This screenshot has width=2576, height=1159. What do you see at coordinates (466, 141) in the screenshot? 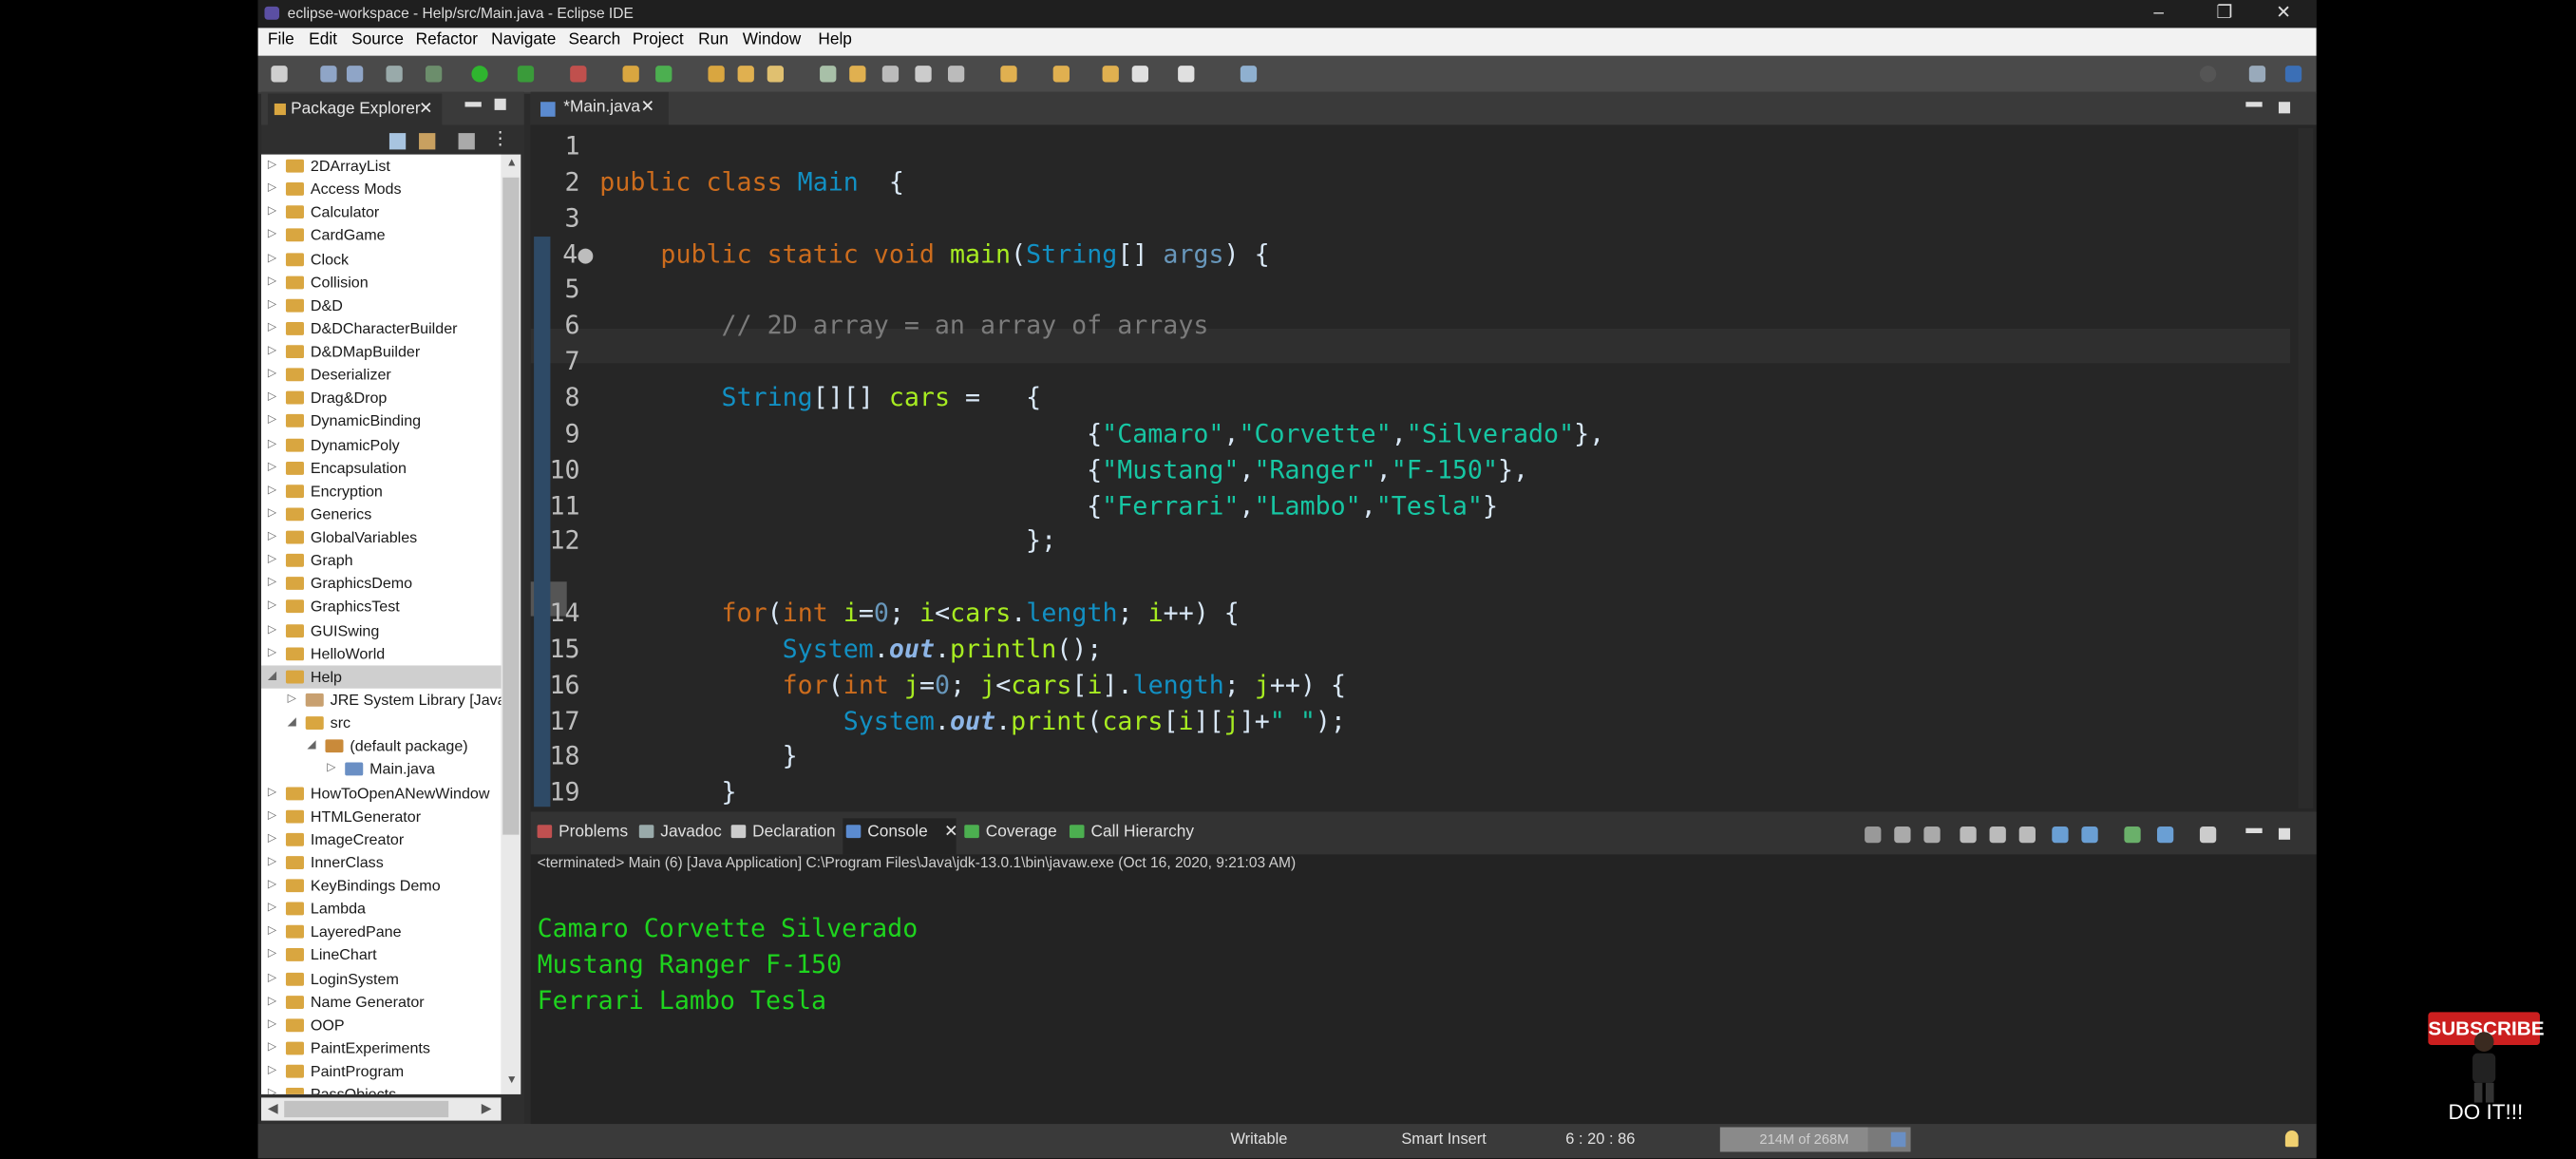
I see `filter-icon` at bounding box center [466, 141].